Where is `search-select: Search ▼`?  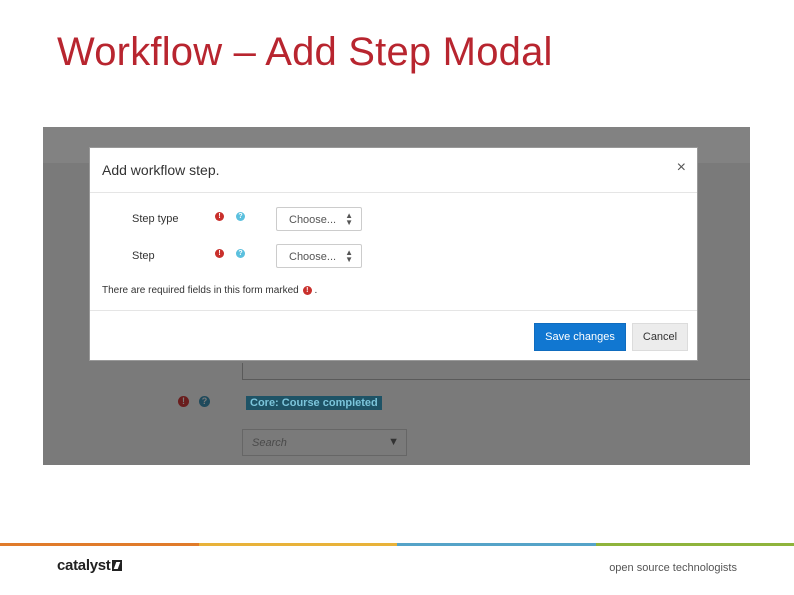 search-select: Search ▼ is located at coordinates (324, 442).